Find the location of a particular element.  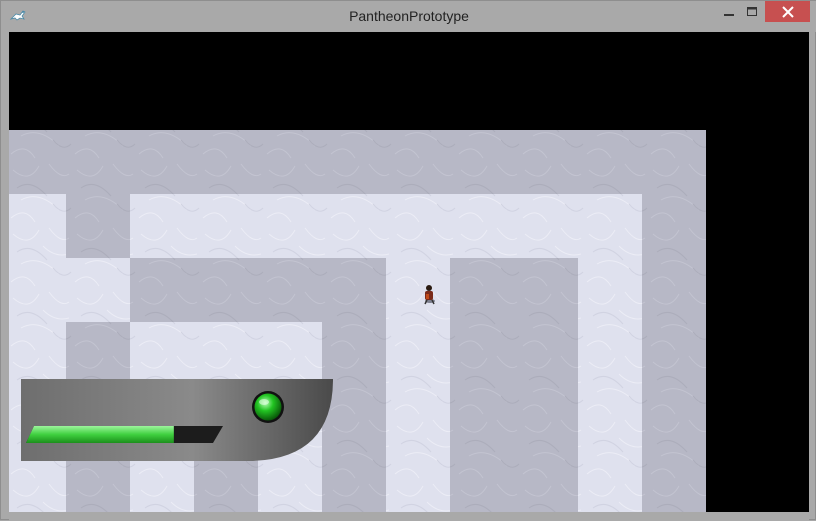

minimize-button is located at coordinates (729, 11).